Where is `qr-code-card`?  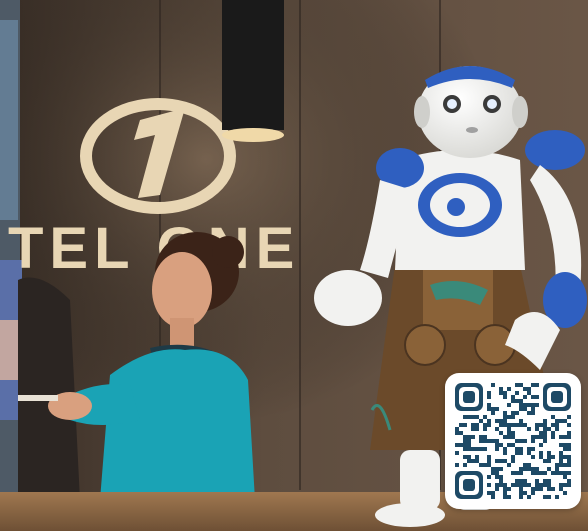
qr-code-card is located at coordinates (513, 441).